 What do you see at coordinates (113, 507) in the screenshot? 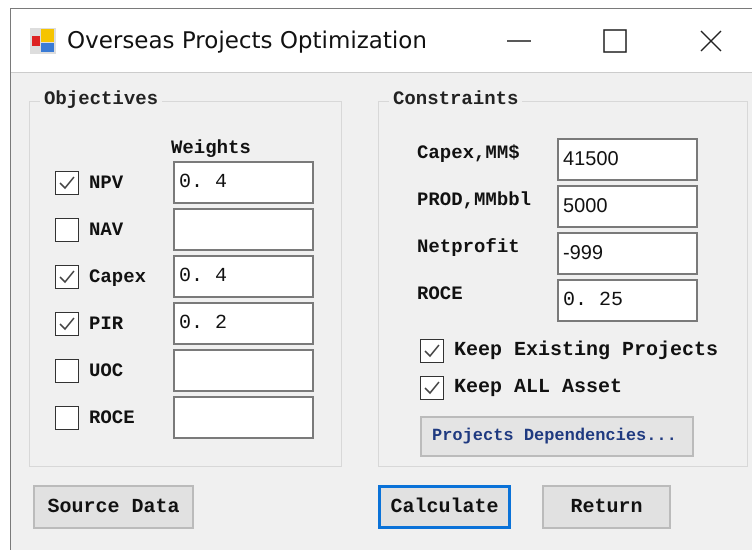
I see `dialog-button: Source Data` at bounding box center [113, 507].